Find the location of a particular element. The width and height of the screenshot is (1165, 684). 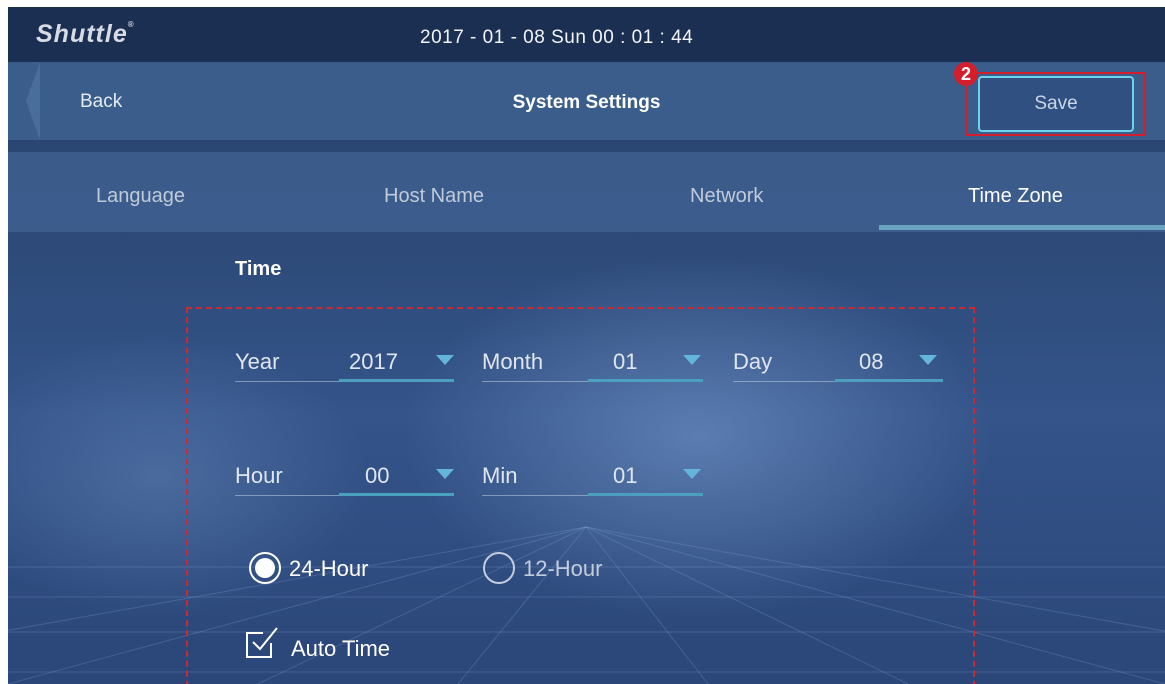

hour-value: 00 is located at coordinates (377, 475).